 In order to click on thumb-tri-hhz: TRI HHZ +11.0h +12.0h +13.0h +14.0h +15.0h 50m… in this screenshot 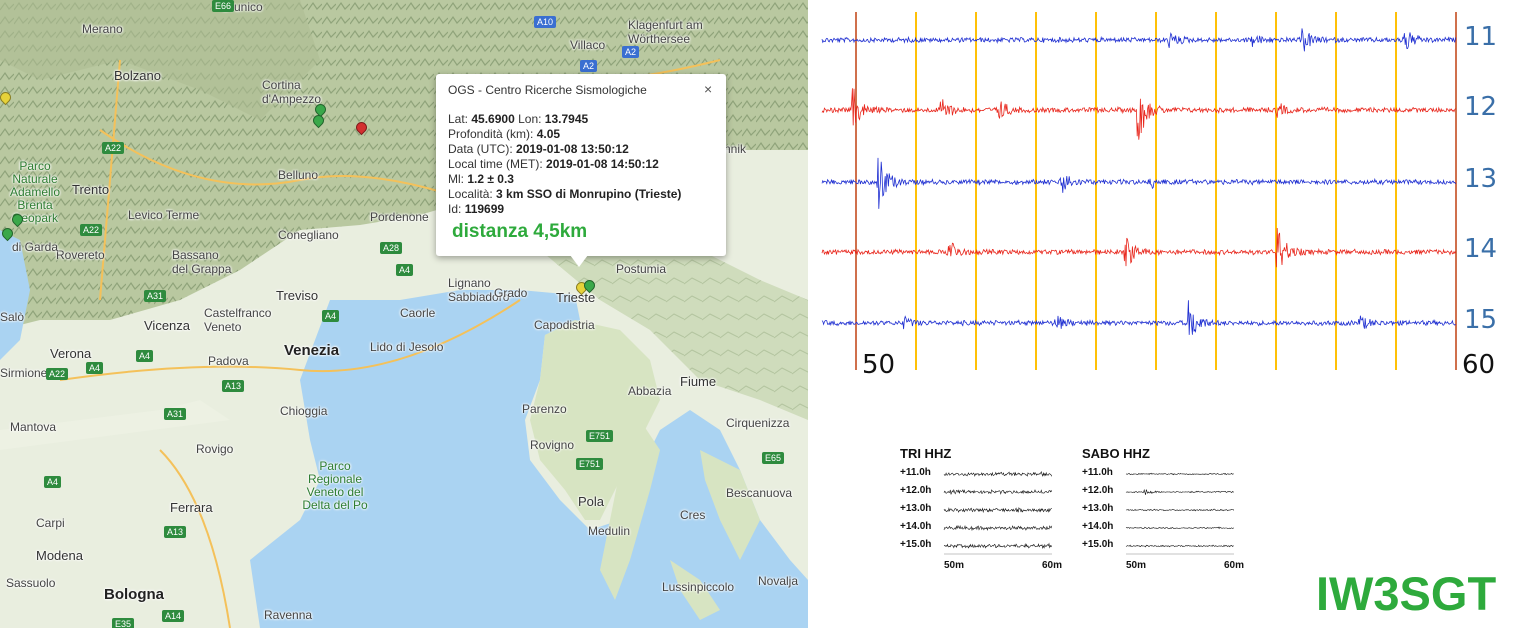, I will do `click(985, 509)`.